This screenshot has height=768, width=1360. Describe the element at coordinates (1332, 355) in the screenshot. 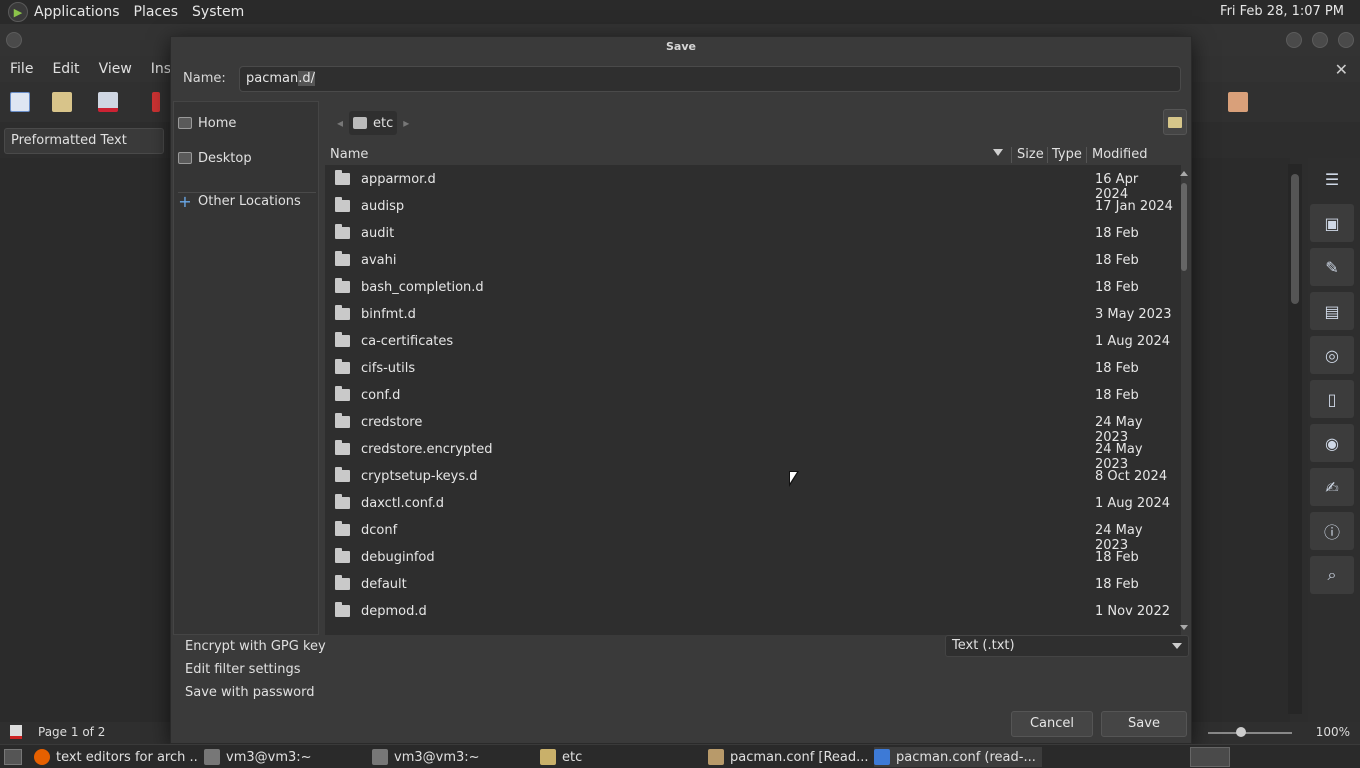

I see `navigator-icon: ◎` at that location.